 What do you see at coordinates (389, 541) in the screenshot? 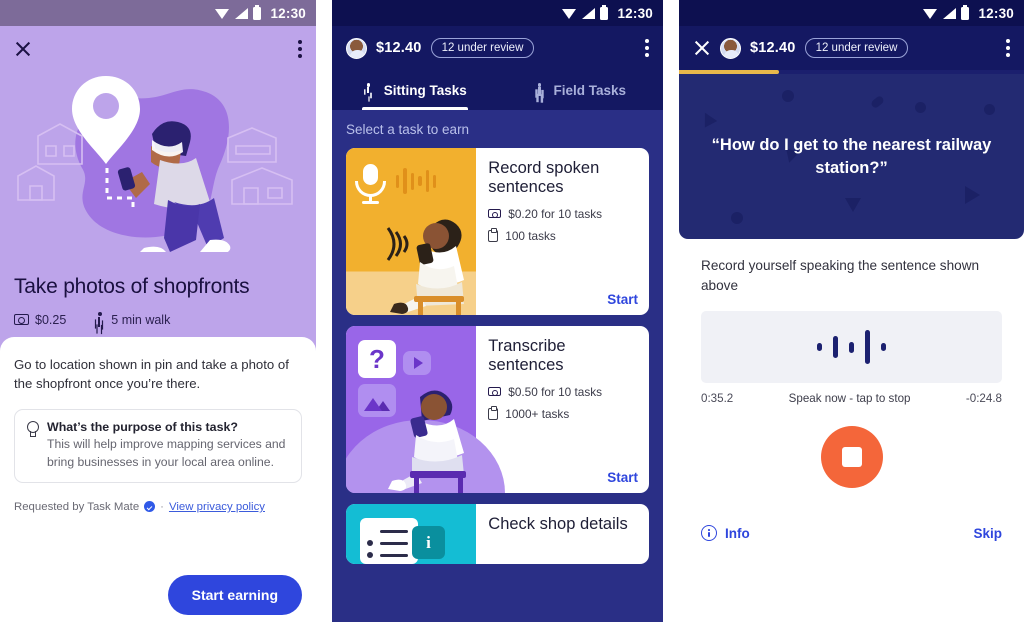
I see `checklist-card` at bounding box center [389, 541].